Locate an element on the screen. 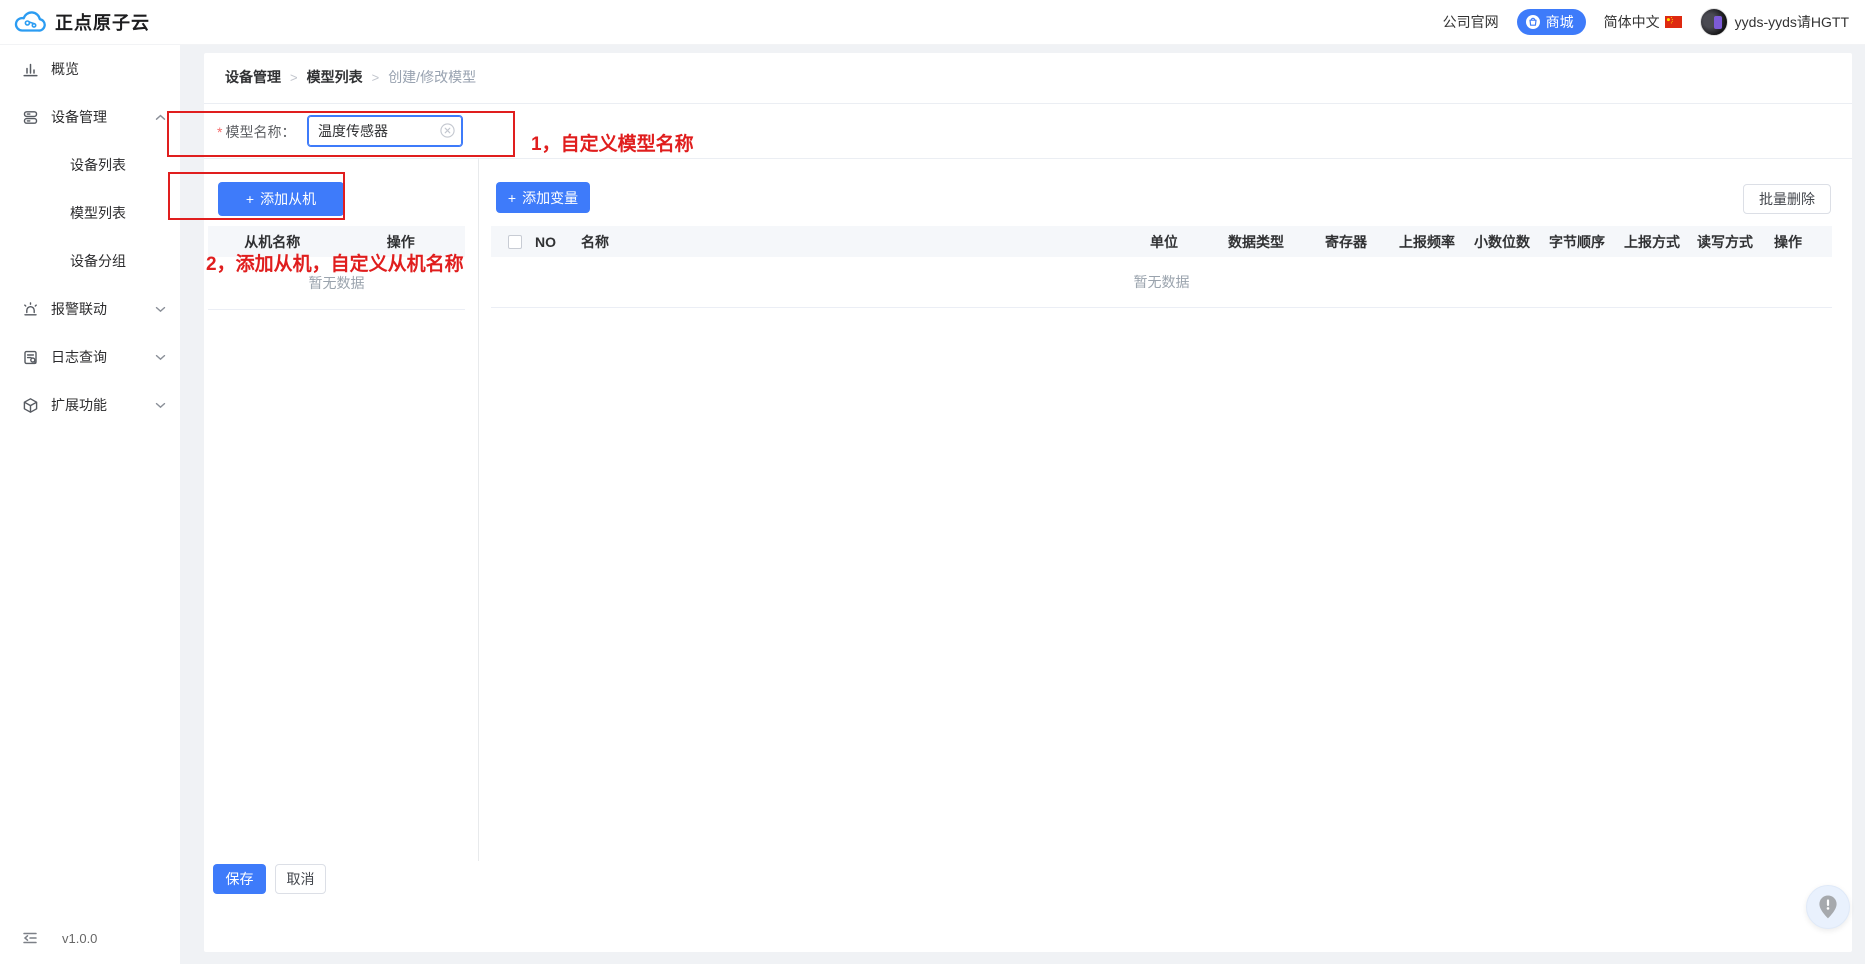  breadcrumb: 设备管理 > 模型列表 > 创建/修改模型 is located at coordinates (350, 77).